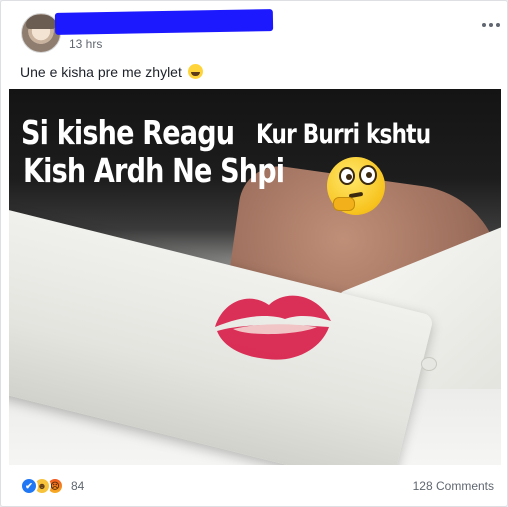  I want to click on comments-count-link: 128 Comments, so click(453, 486).